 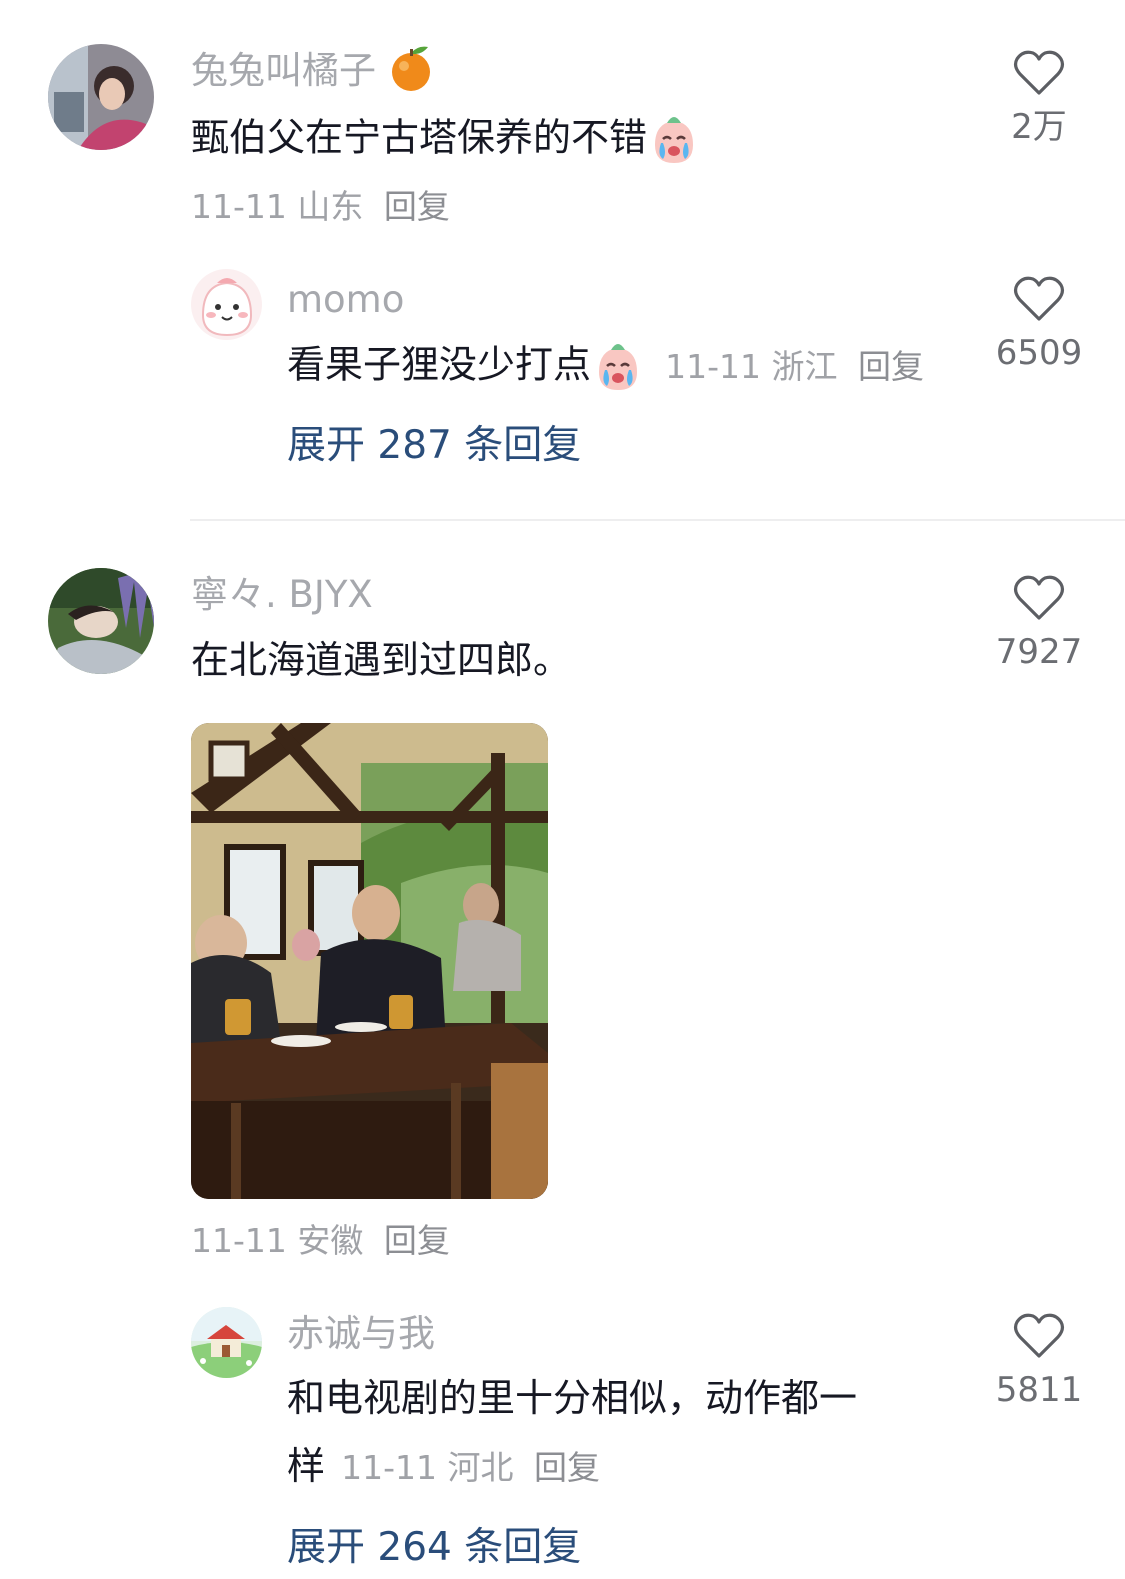 What do you see at coordinates (804, 366) in the screenshot?
I see `reply-location: 浙江` at bounding box center [804, 366].